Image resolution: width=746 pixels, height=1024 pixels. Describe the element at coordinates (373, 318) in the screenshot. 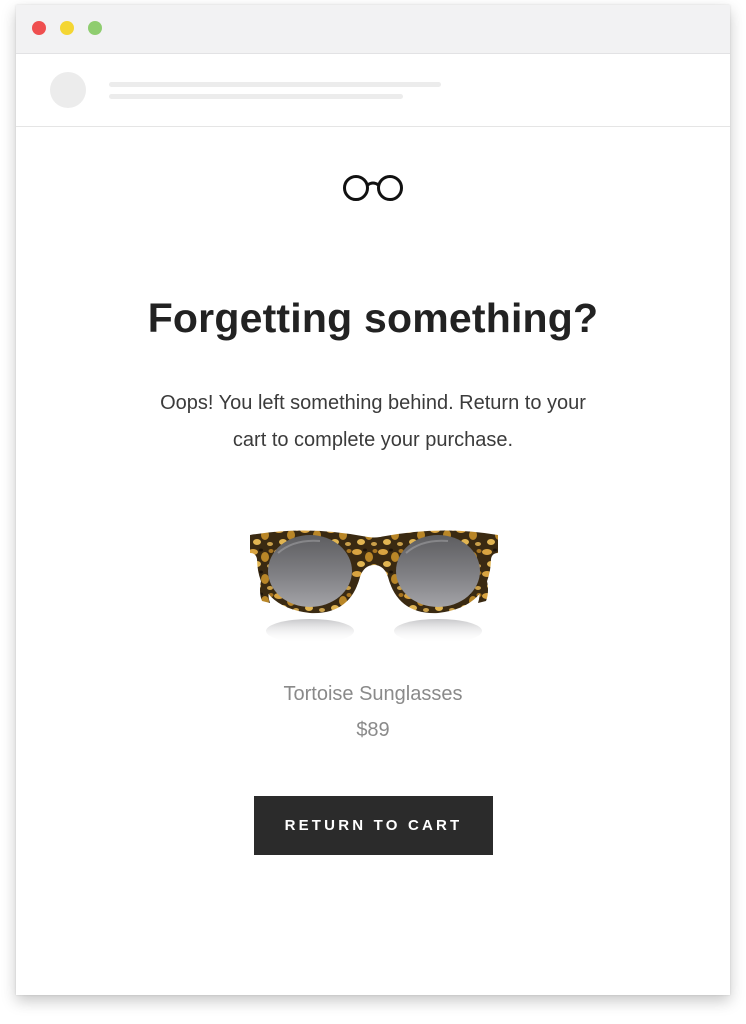

I see `headline: Forgetting something?` at that location.